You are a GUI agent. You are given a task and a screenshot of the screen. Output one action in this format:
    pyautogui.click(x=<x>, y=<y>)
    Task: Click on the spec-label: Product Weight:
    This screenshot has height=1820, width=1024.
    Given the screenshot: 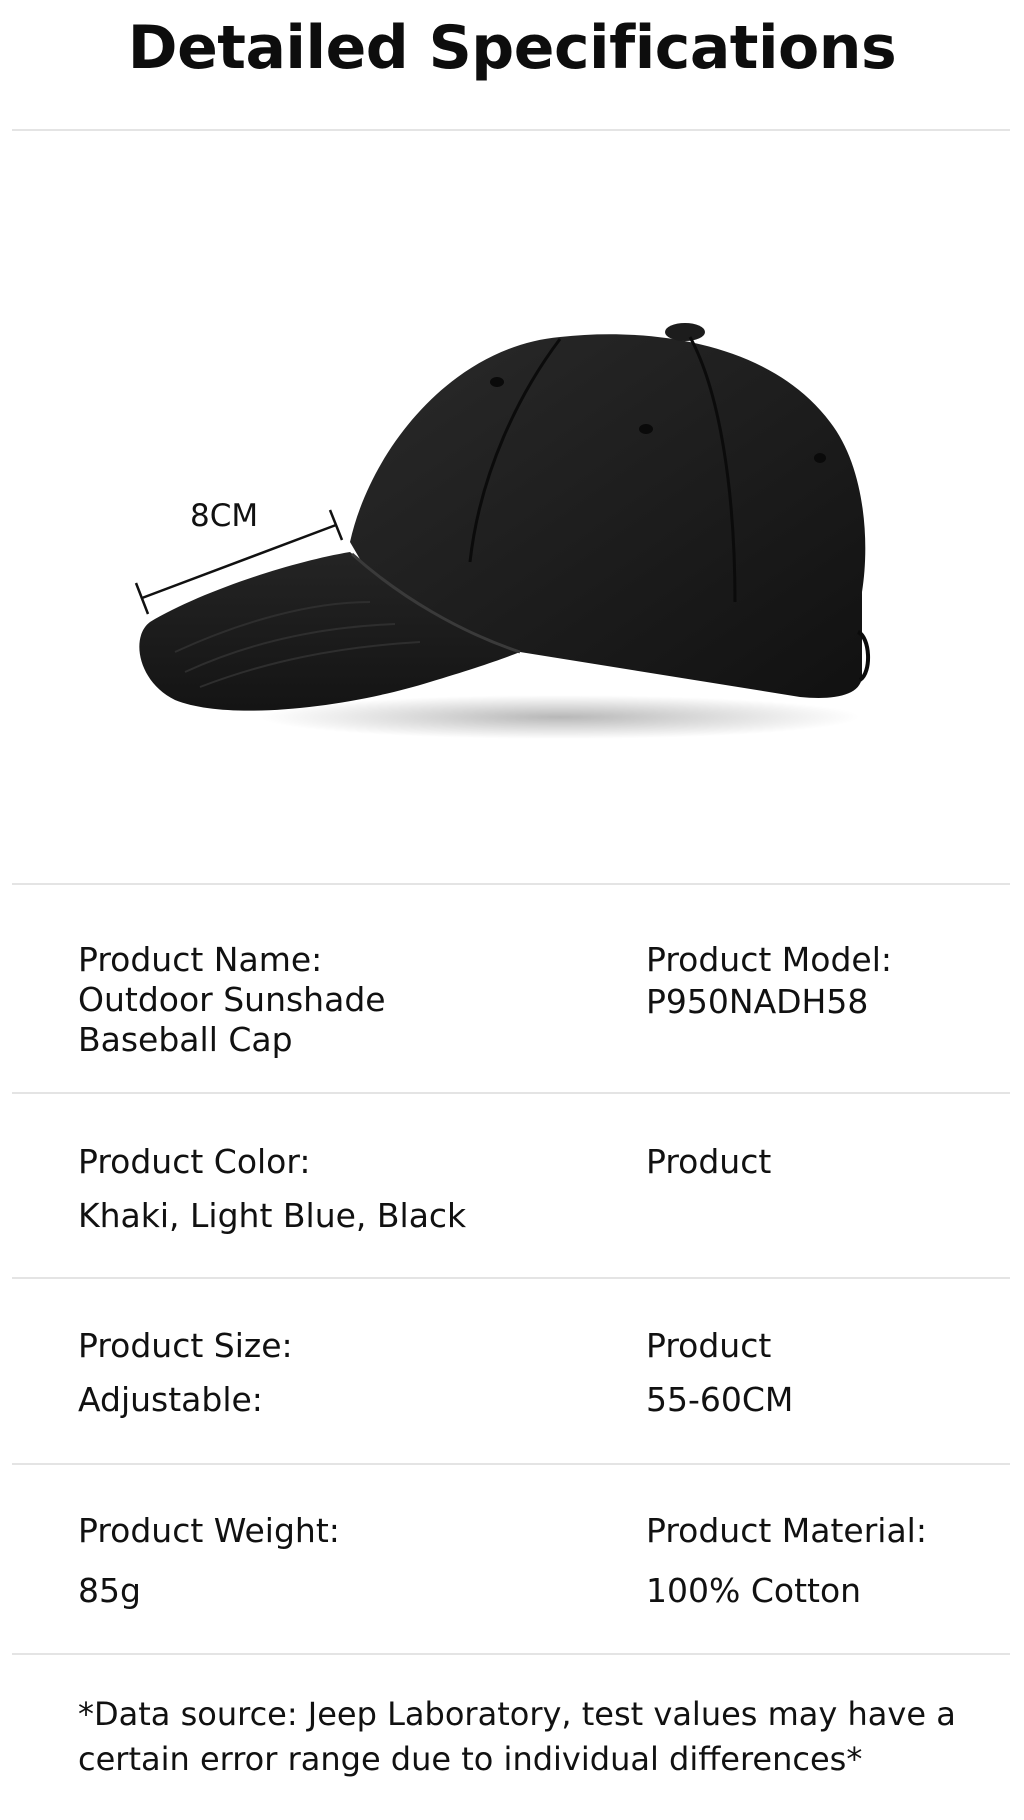 What is the action you would take?
    pyautogui.click(x=209, y=1530)
    